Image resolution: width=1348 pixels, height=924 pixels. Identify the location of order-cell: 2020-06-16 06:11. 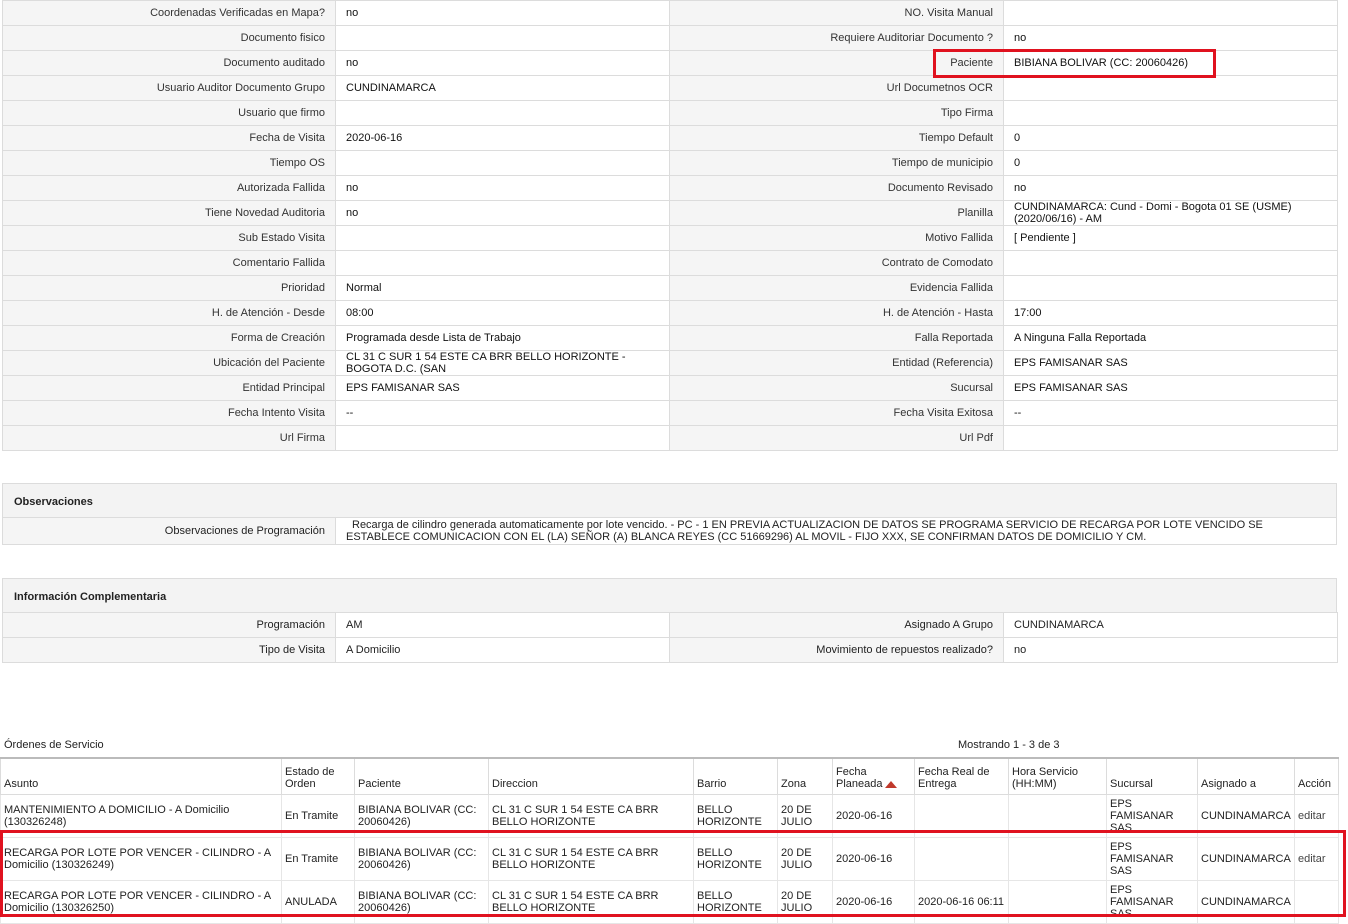
(961, 902).